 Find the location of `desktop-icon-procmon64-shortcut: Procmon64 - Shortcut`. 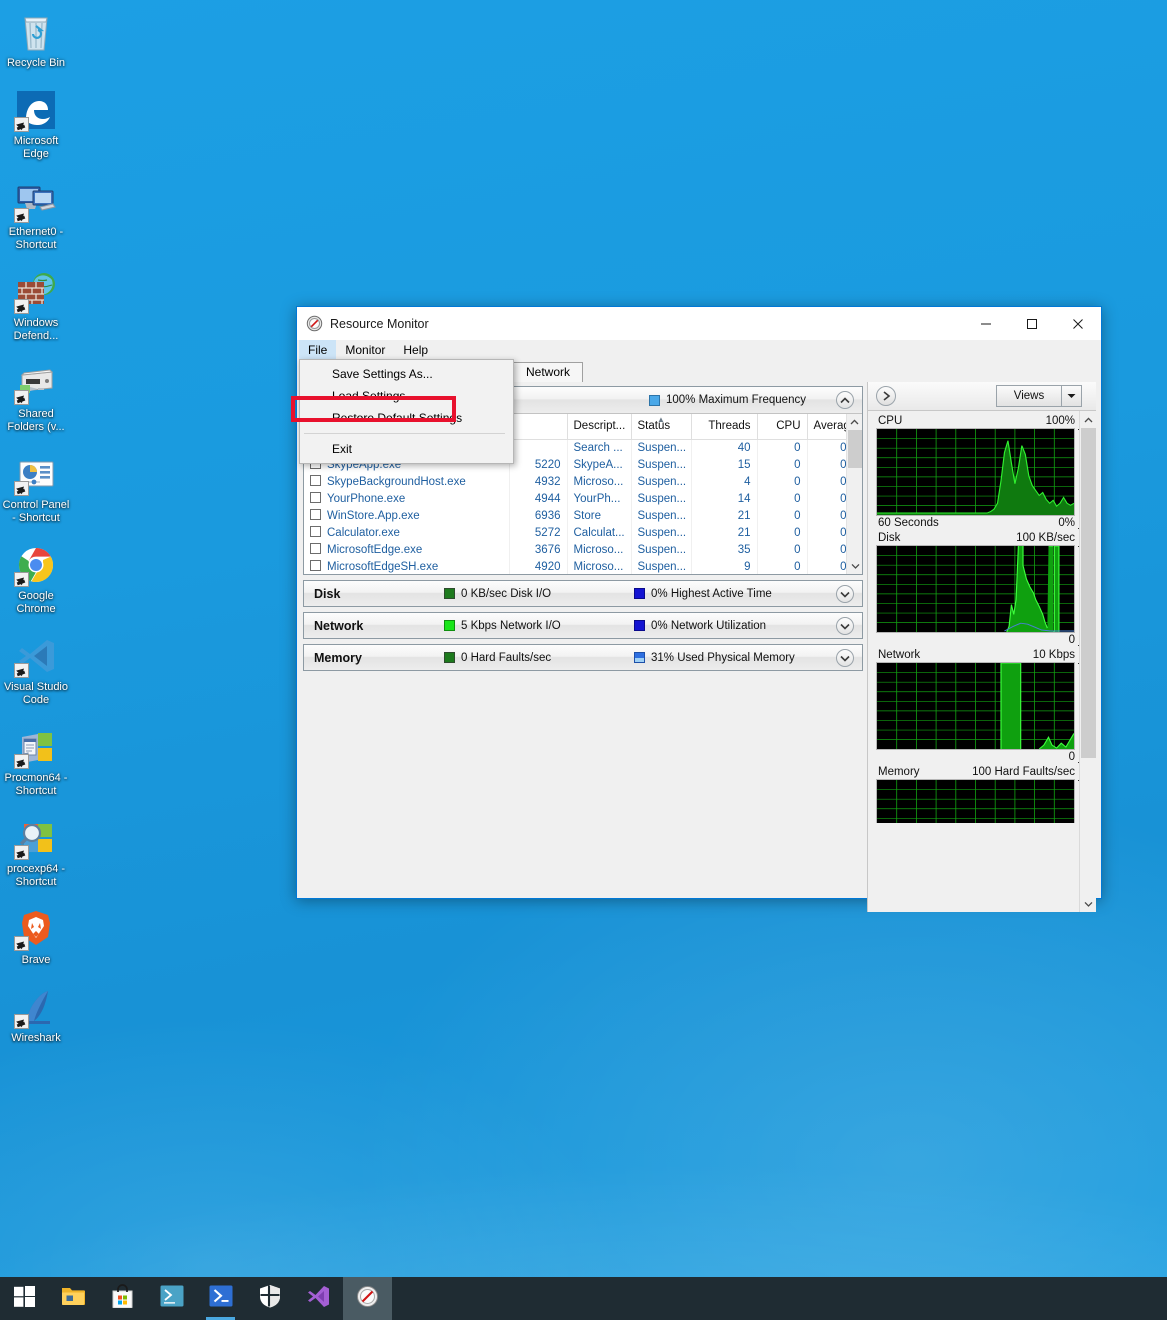

desktop-icon-procmon64-shortcut: Procmon64 - Shortcut is located at coordinates (36, 760).